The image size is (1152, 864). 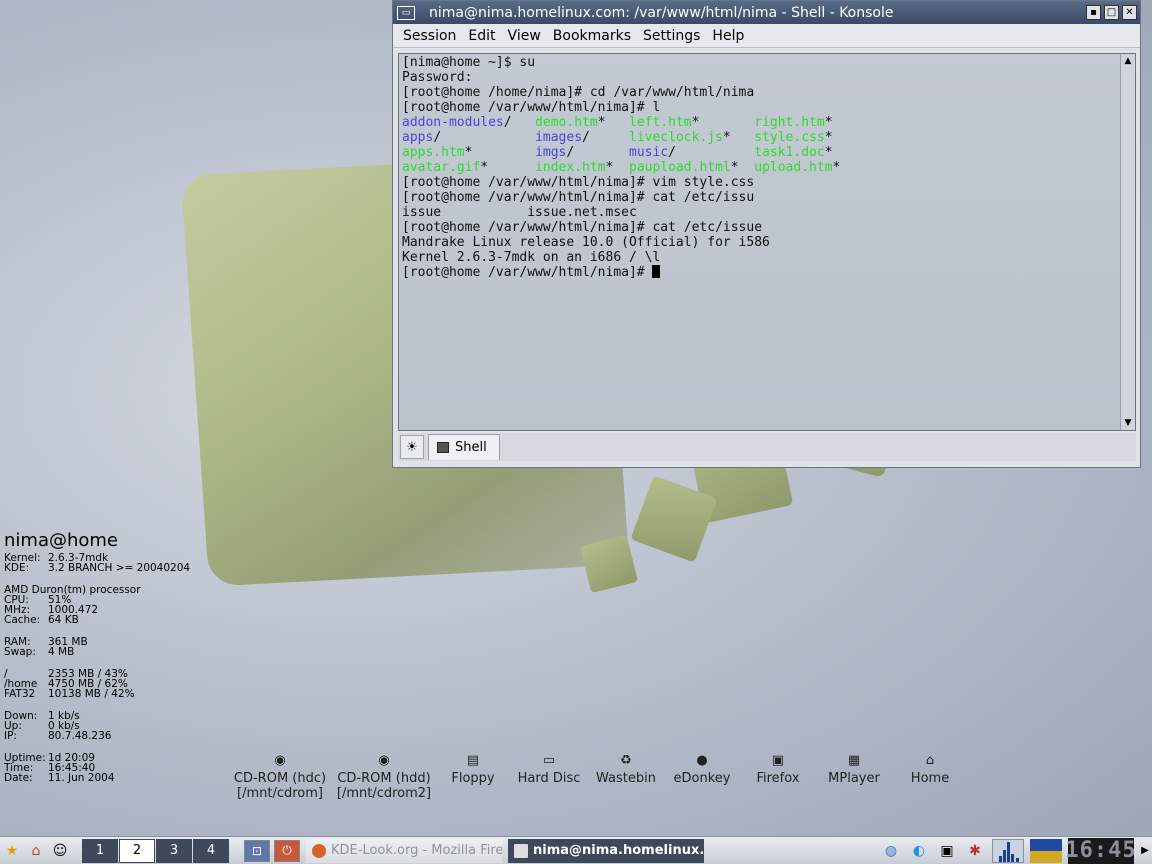 I want to click on konsole-icon, so click(x=521, y=850).